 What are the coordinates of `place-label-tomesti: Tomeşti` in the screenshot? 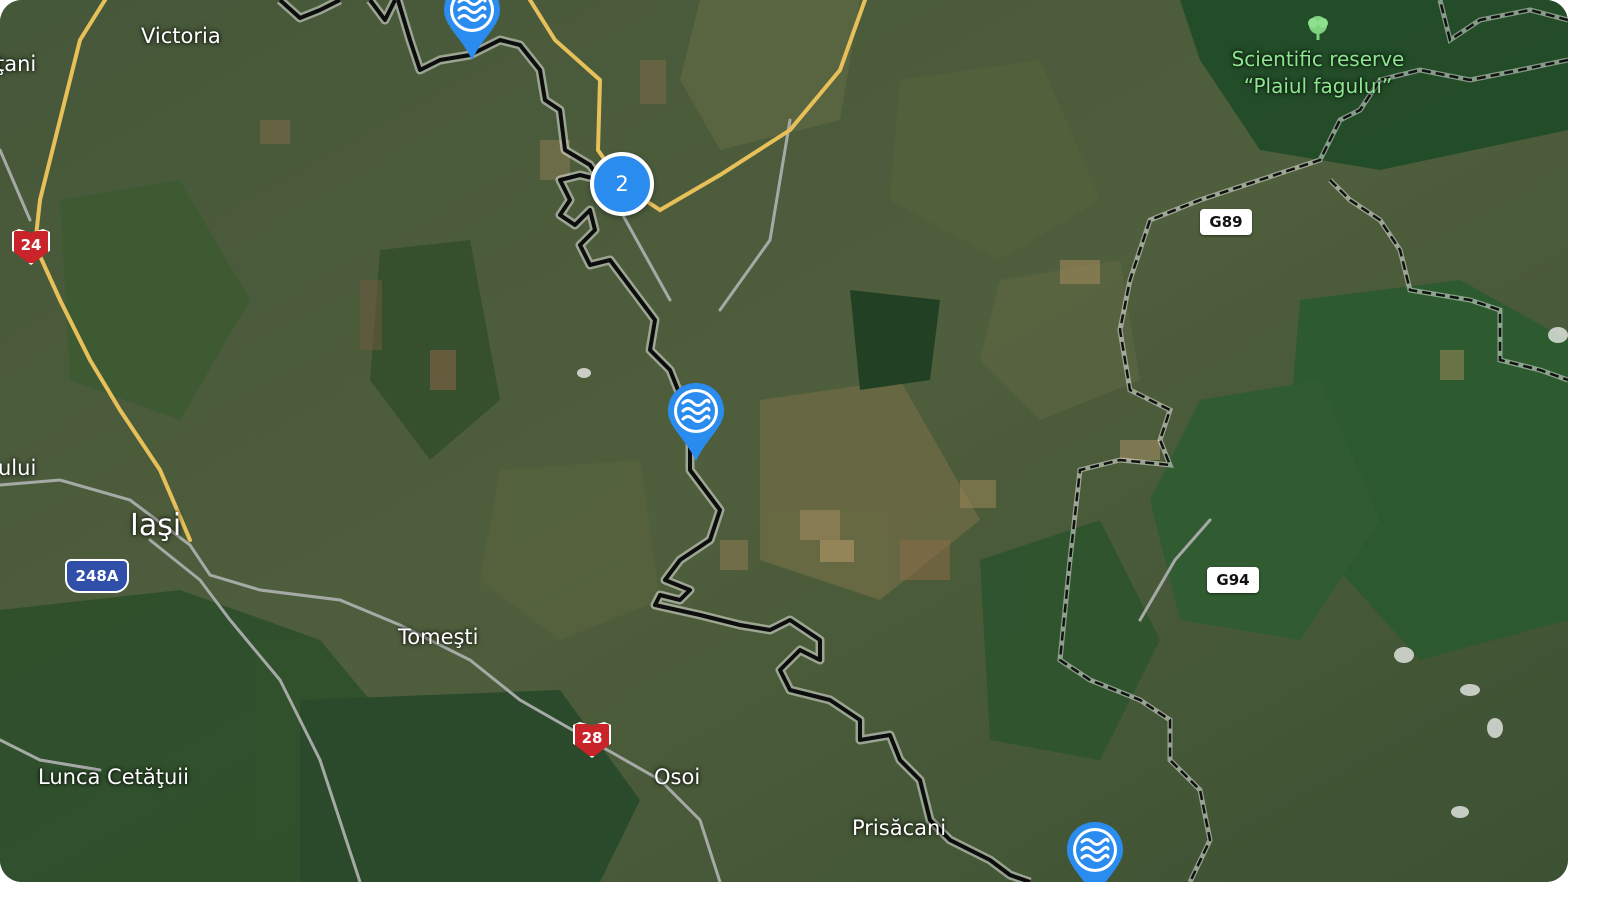 It's located at (438, 637).